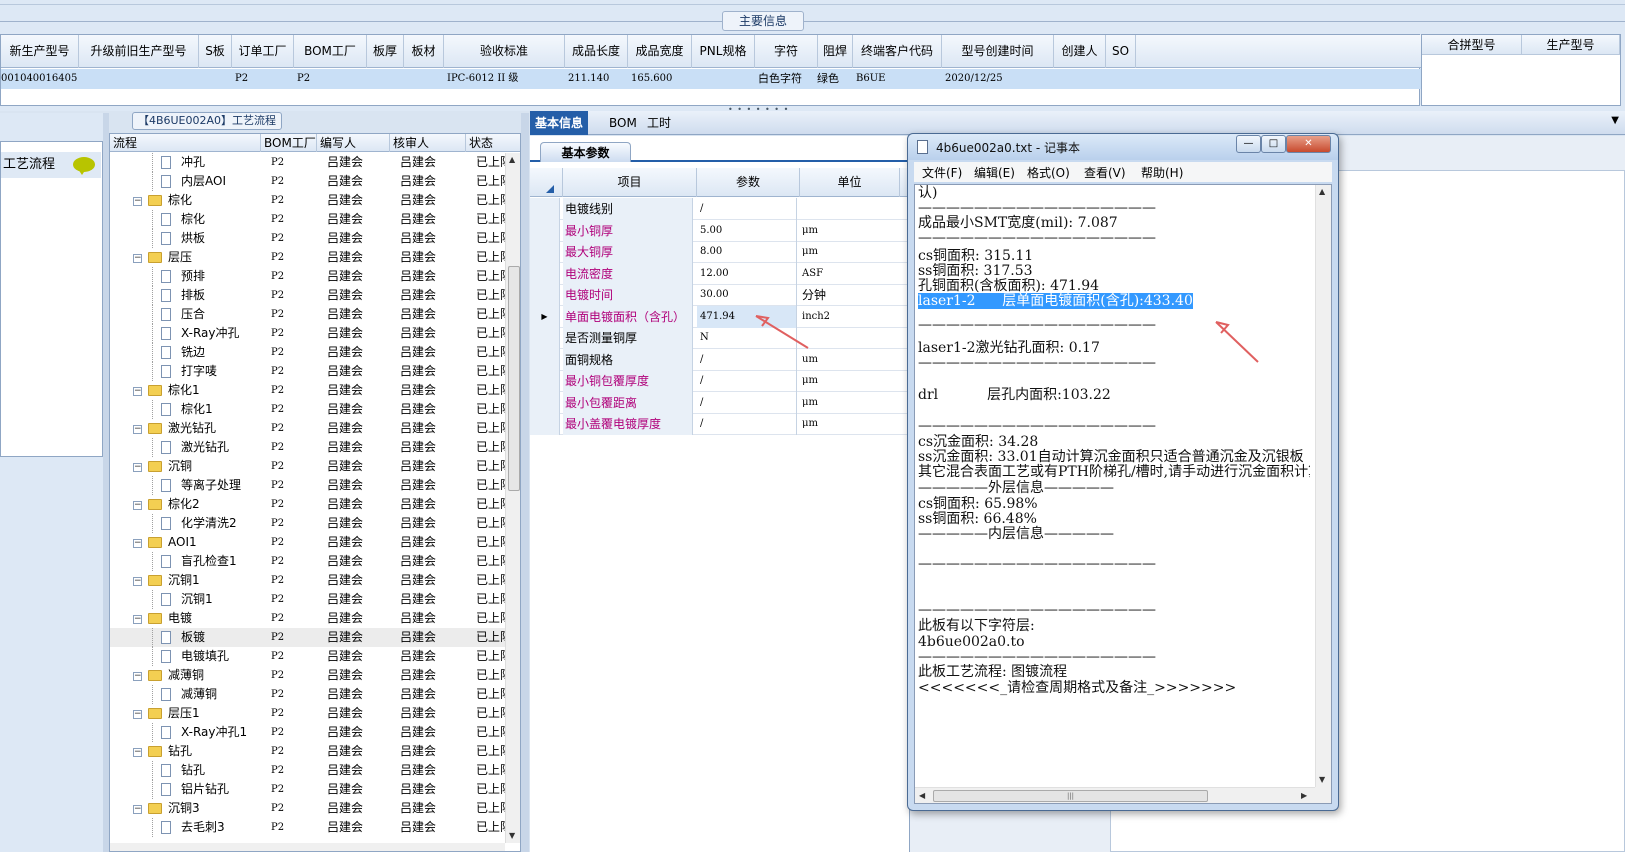  Describe the element at coordinates (311, 219) in the screenshot. I see `tree-row: 棕化 P2 吕建会 吕建会 已上际` at that location.